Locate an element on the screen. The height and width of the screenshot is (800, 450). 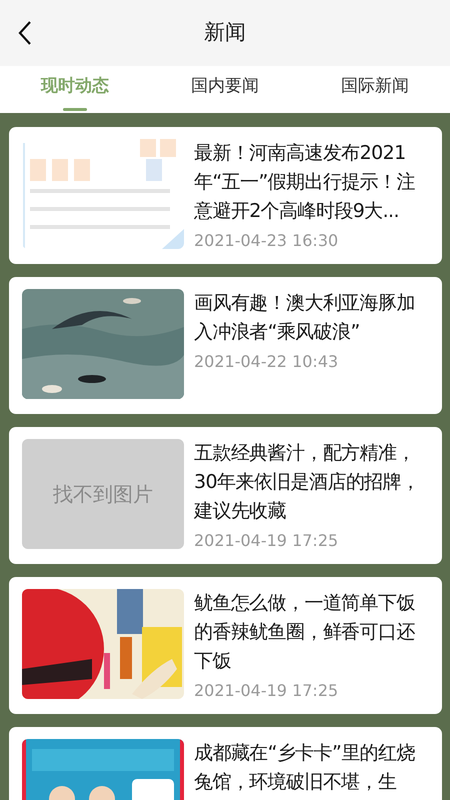
back-icon is located at coordinates (25, 33).